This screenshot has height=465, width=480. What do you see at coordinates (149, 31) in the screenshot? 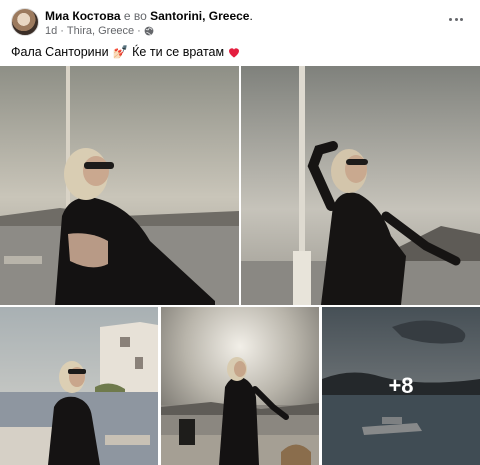
I see `globe-icon` at bounding box center [149, 31].